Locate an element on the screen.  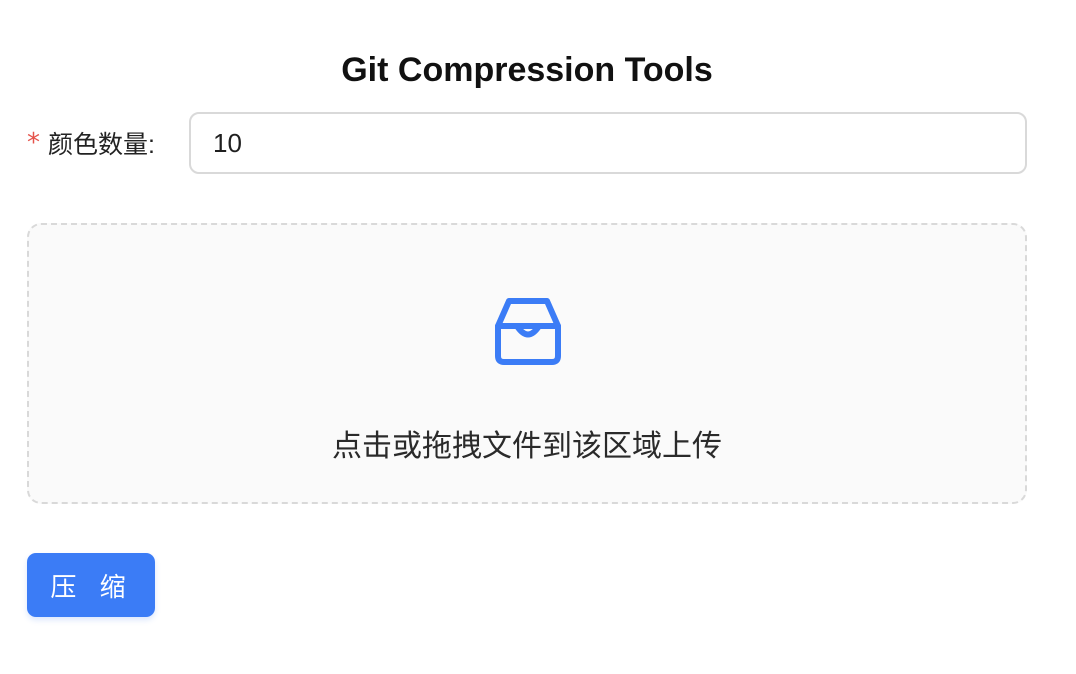
color-count-label-text: 颜色数量: is located at coordinates (101, 145).